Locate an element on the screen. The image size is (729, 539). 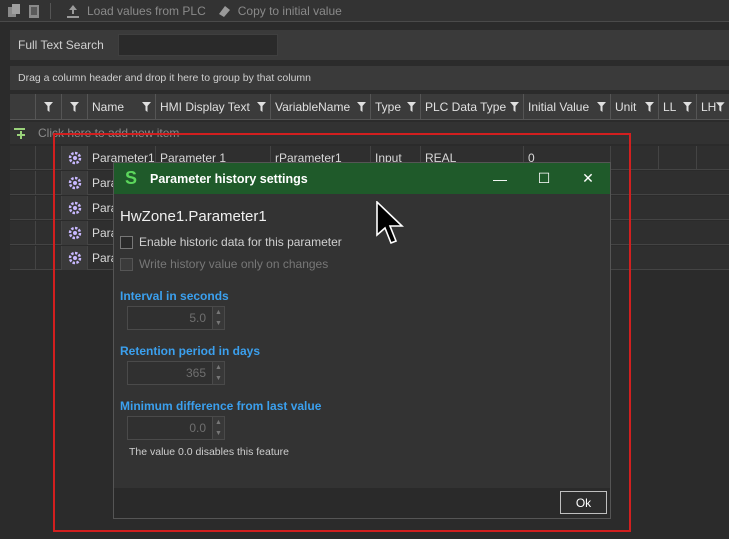
ok-button: Ok is located at coordinates (583, 502).